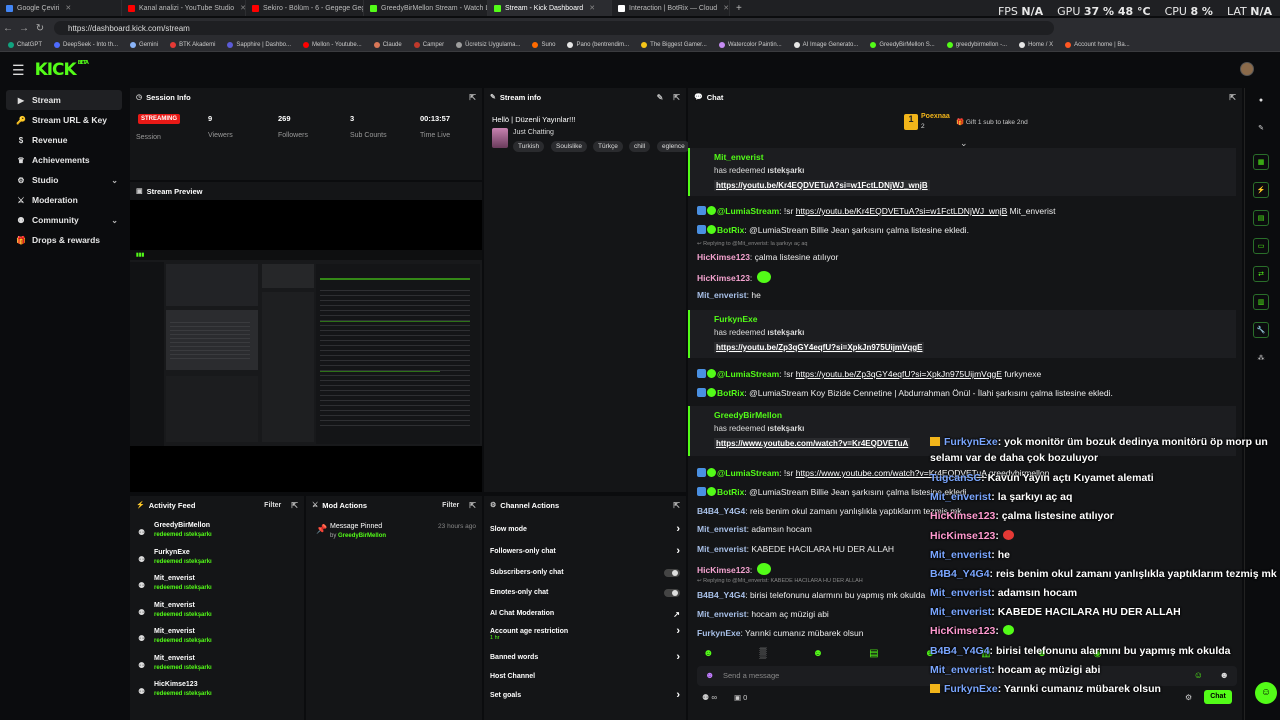 The width and height of the screenshot is (1280, 720). Describe the element at coordinates (1261, 330) in the screenshot. I see `wrench-icon: 🔧` at that location.